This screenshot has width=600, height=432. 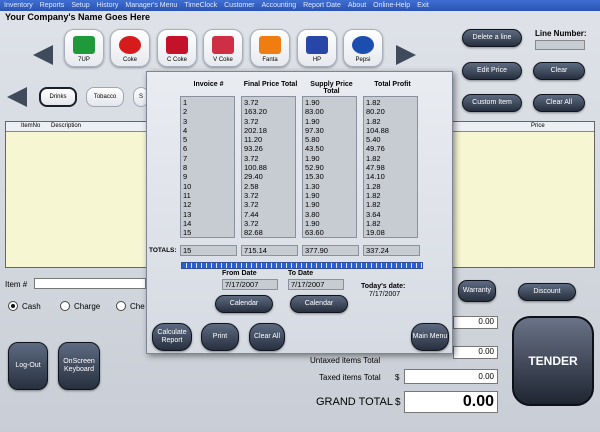 I want to click on print-button: Print, so click(x=220, y=337).